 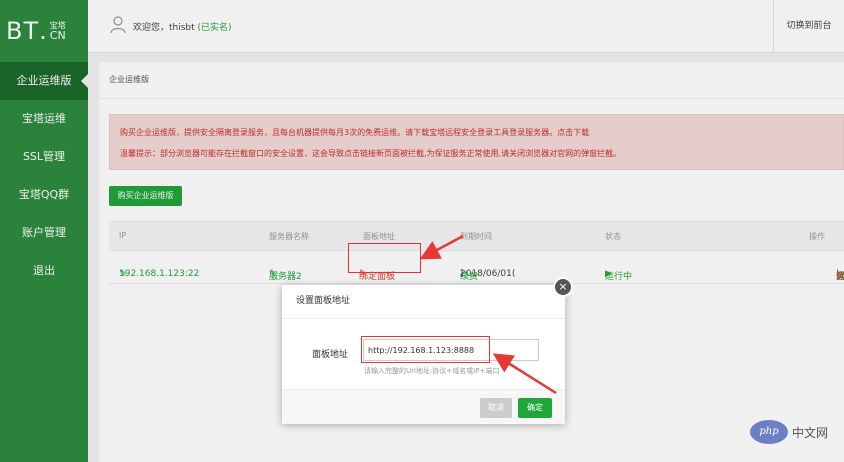 What do you see at coordinates (423, 406) in the screenshot?
I see `dialog-footer: 取消 确定` at bounding box center [423, 406].